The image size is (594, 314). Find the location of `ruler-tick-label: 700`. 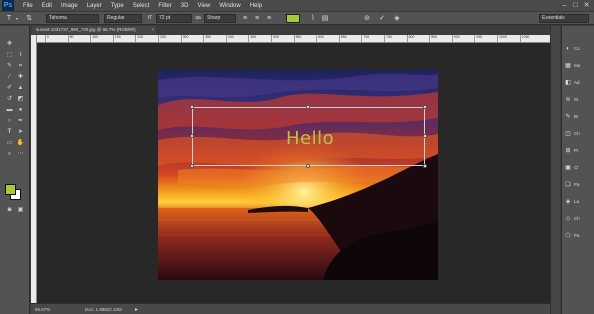

ruler-tick-label: 700 is located at coordinates (365, 38).